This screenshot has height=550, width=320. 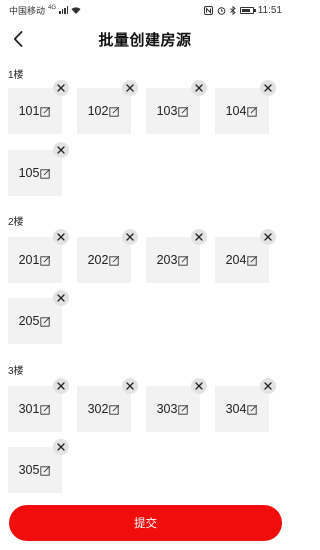 I want to click on room-number: 105, so click(x=29, y=173).